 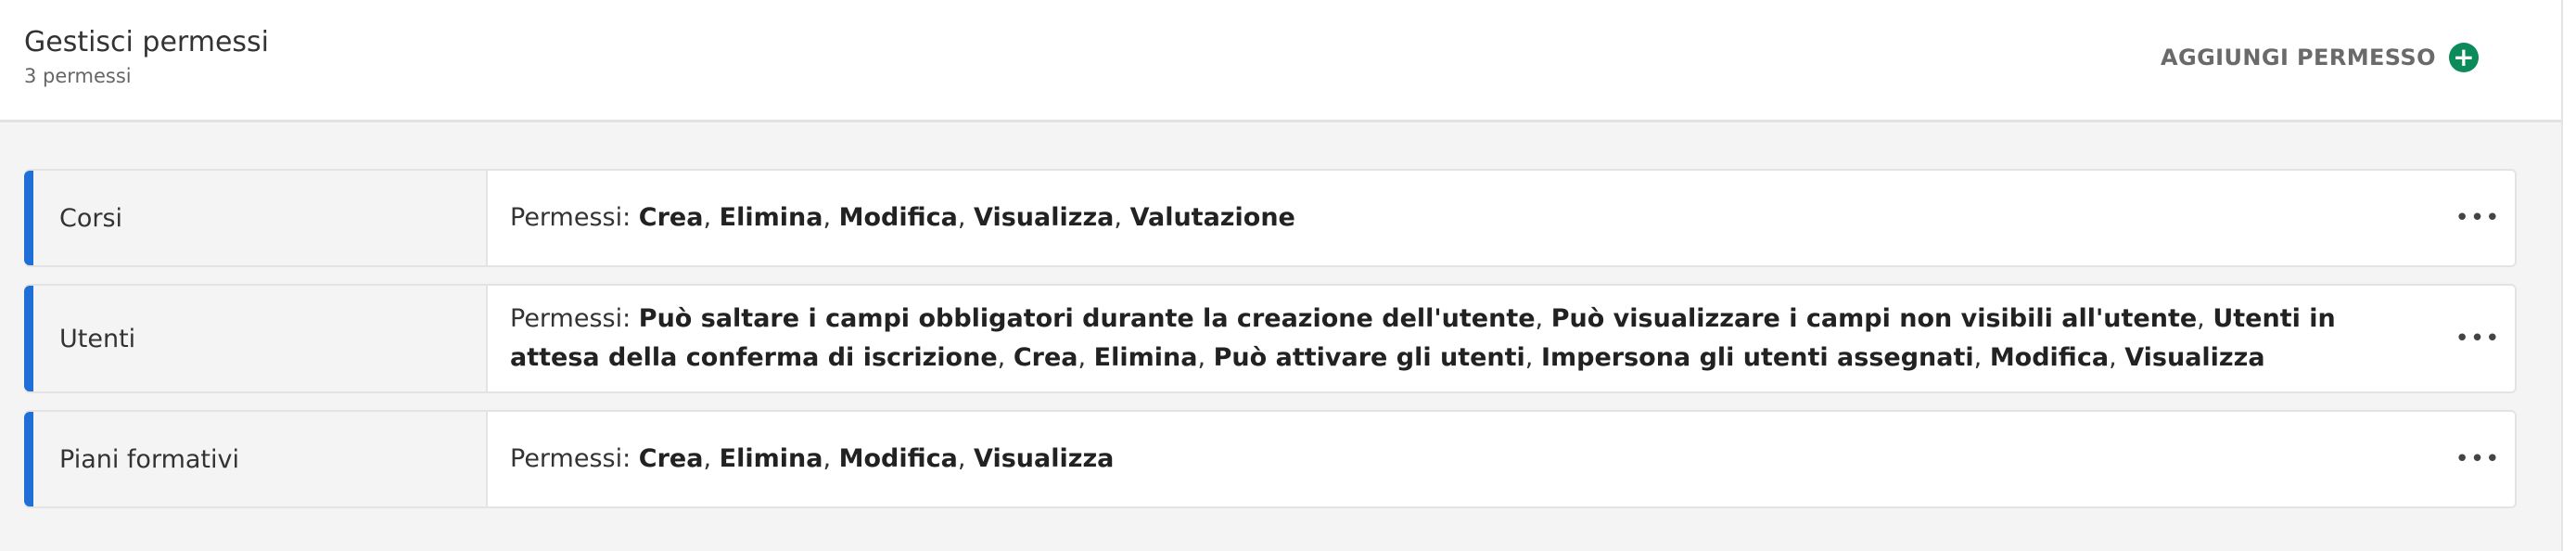 What do you see at coordinates (261, 339) in the screenshot?
I see `row-name: Utenti` at bounding box center [261, 339].